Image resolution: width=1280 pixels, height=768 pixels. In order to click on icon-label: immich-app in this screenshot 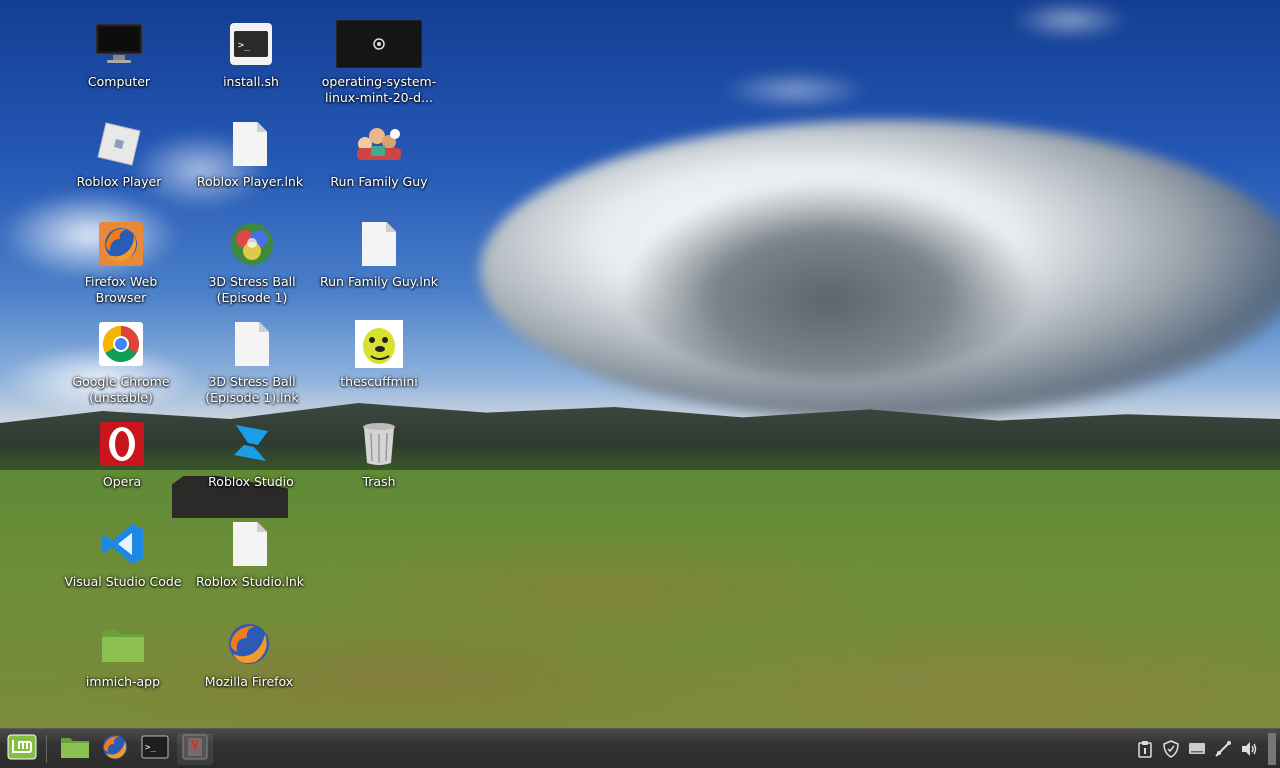, I will do `click(123, 681)`.